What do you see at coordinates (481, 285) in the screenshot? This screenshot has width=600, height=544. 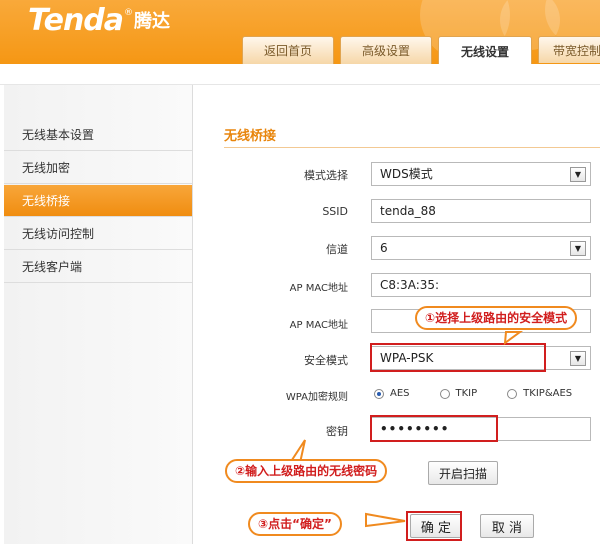 I see `ap-mac-input-1: C8:3A:35:` at bounding box center [481, 285].